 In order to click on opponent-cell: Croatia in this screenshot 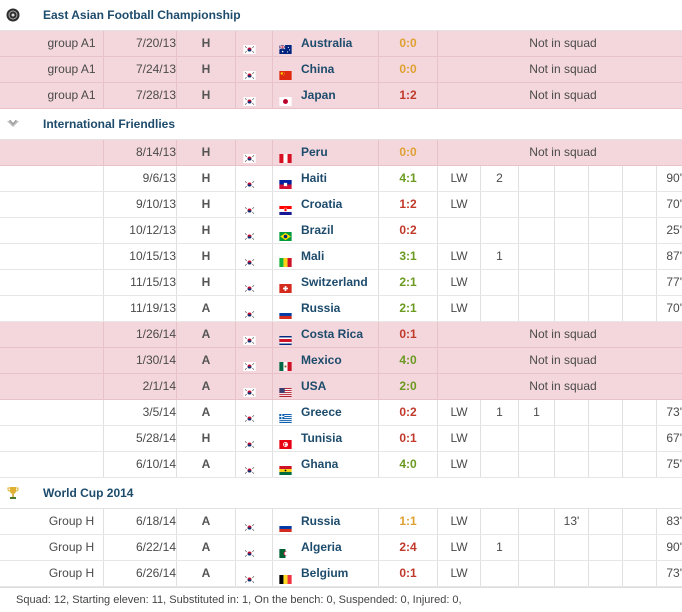, I will do `click(325, 204)`.